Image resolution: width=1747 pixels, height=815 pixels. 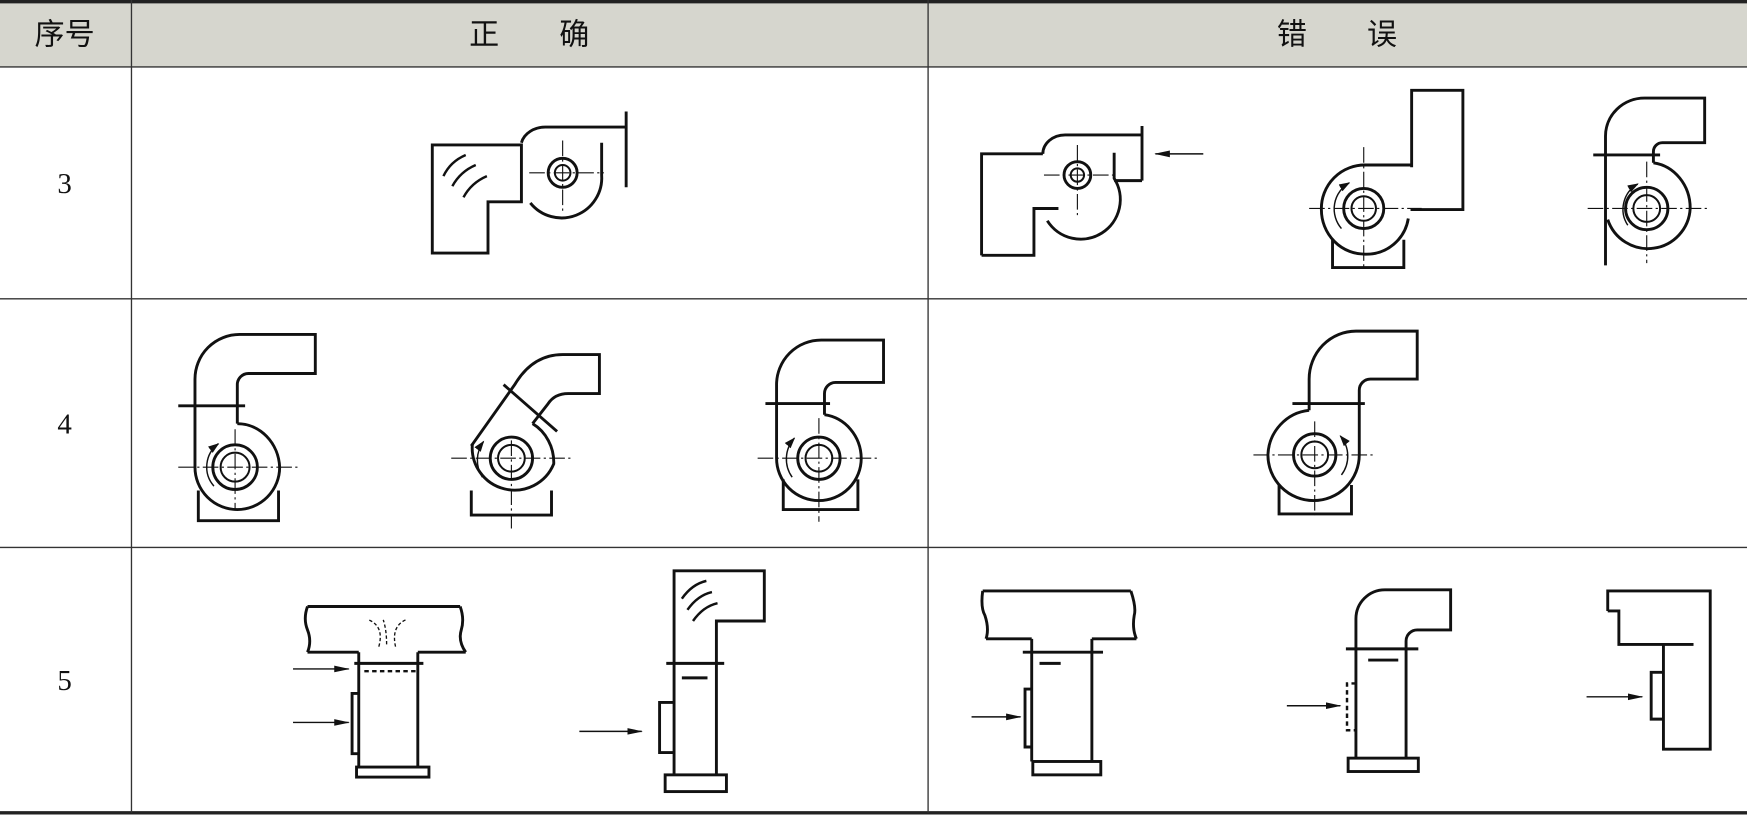 What do you see at coordinates (64, 425) in the screenshot?
I see `row-number-4: 4` at bounding box center [64, 425].